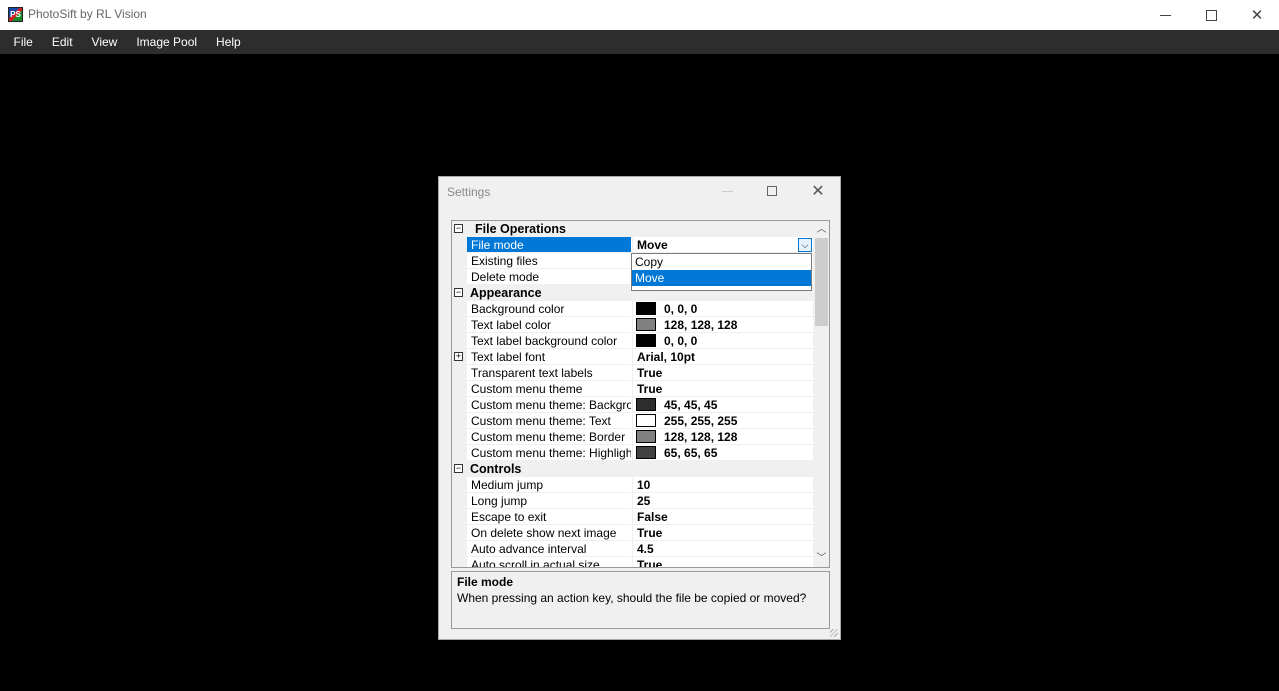 This screenshot has height=691, width=1279. Describe the element at coordinates (15, 14) in the screenshot. I see `photosift-app-icon: PS` at that location.